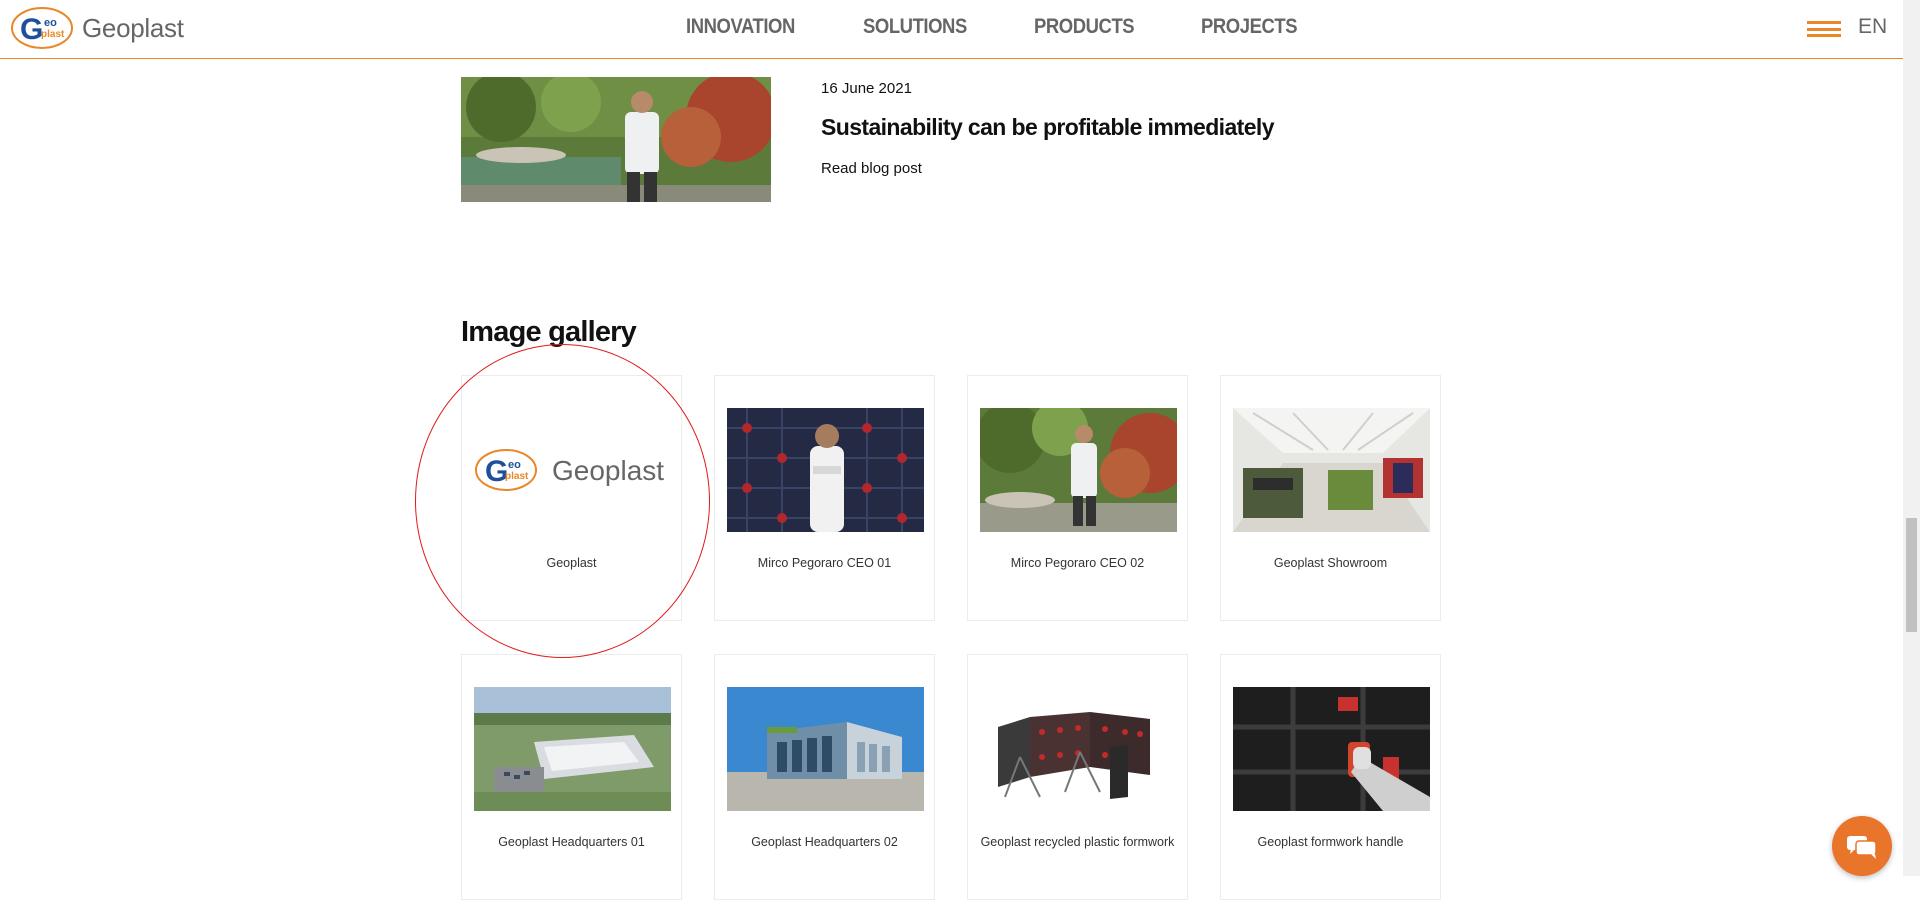 The width and height of the screenshot is (1920, 900). I want to click on logo-text: Geoplast, so click(133, 27).